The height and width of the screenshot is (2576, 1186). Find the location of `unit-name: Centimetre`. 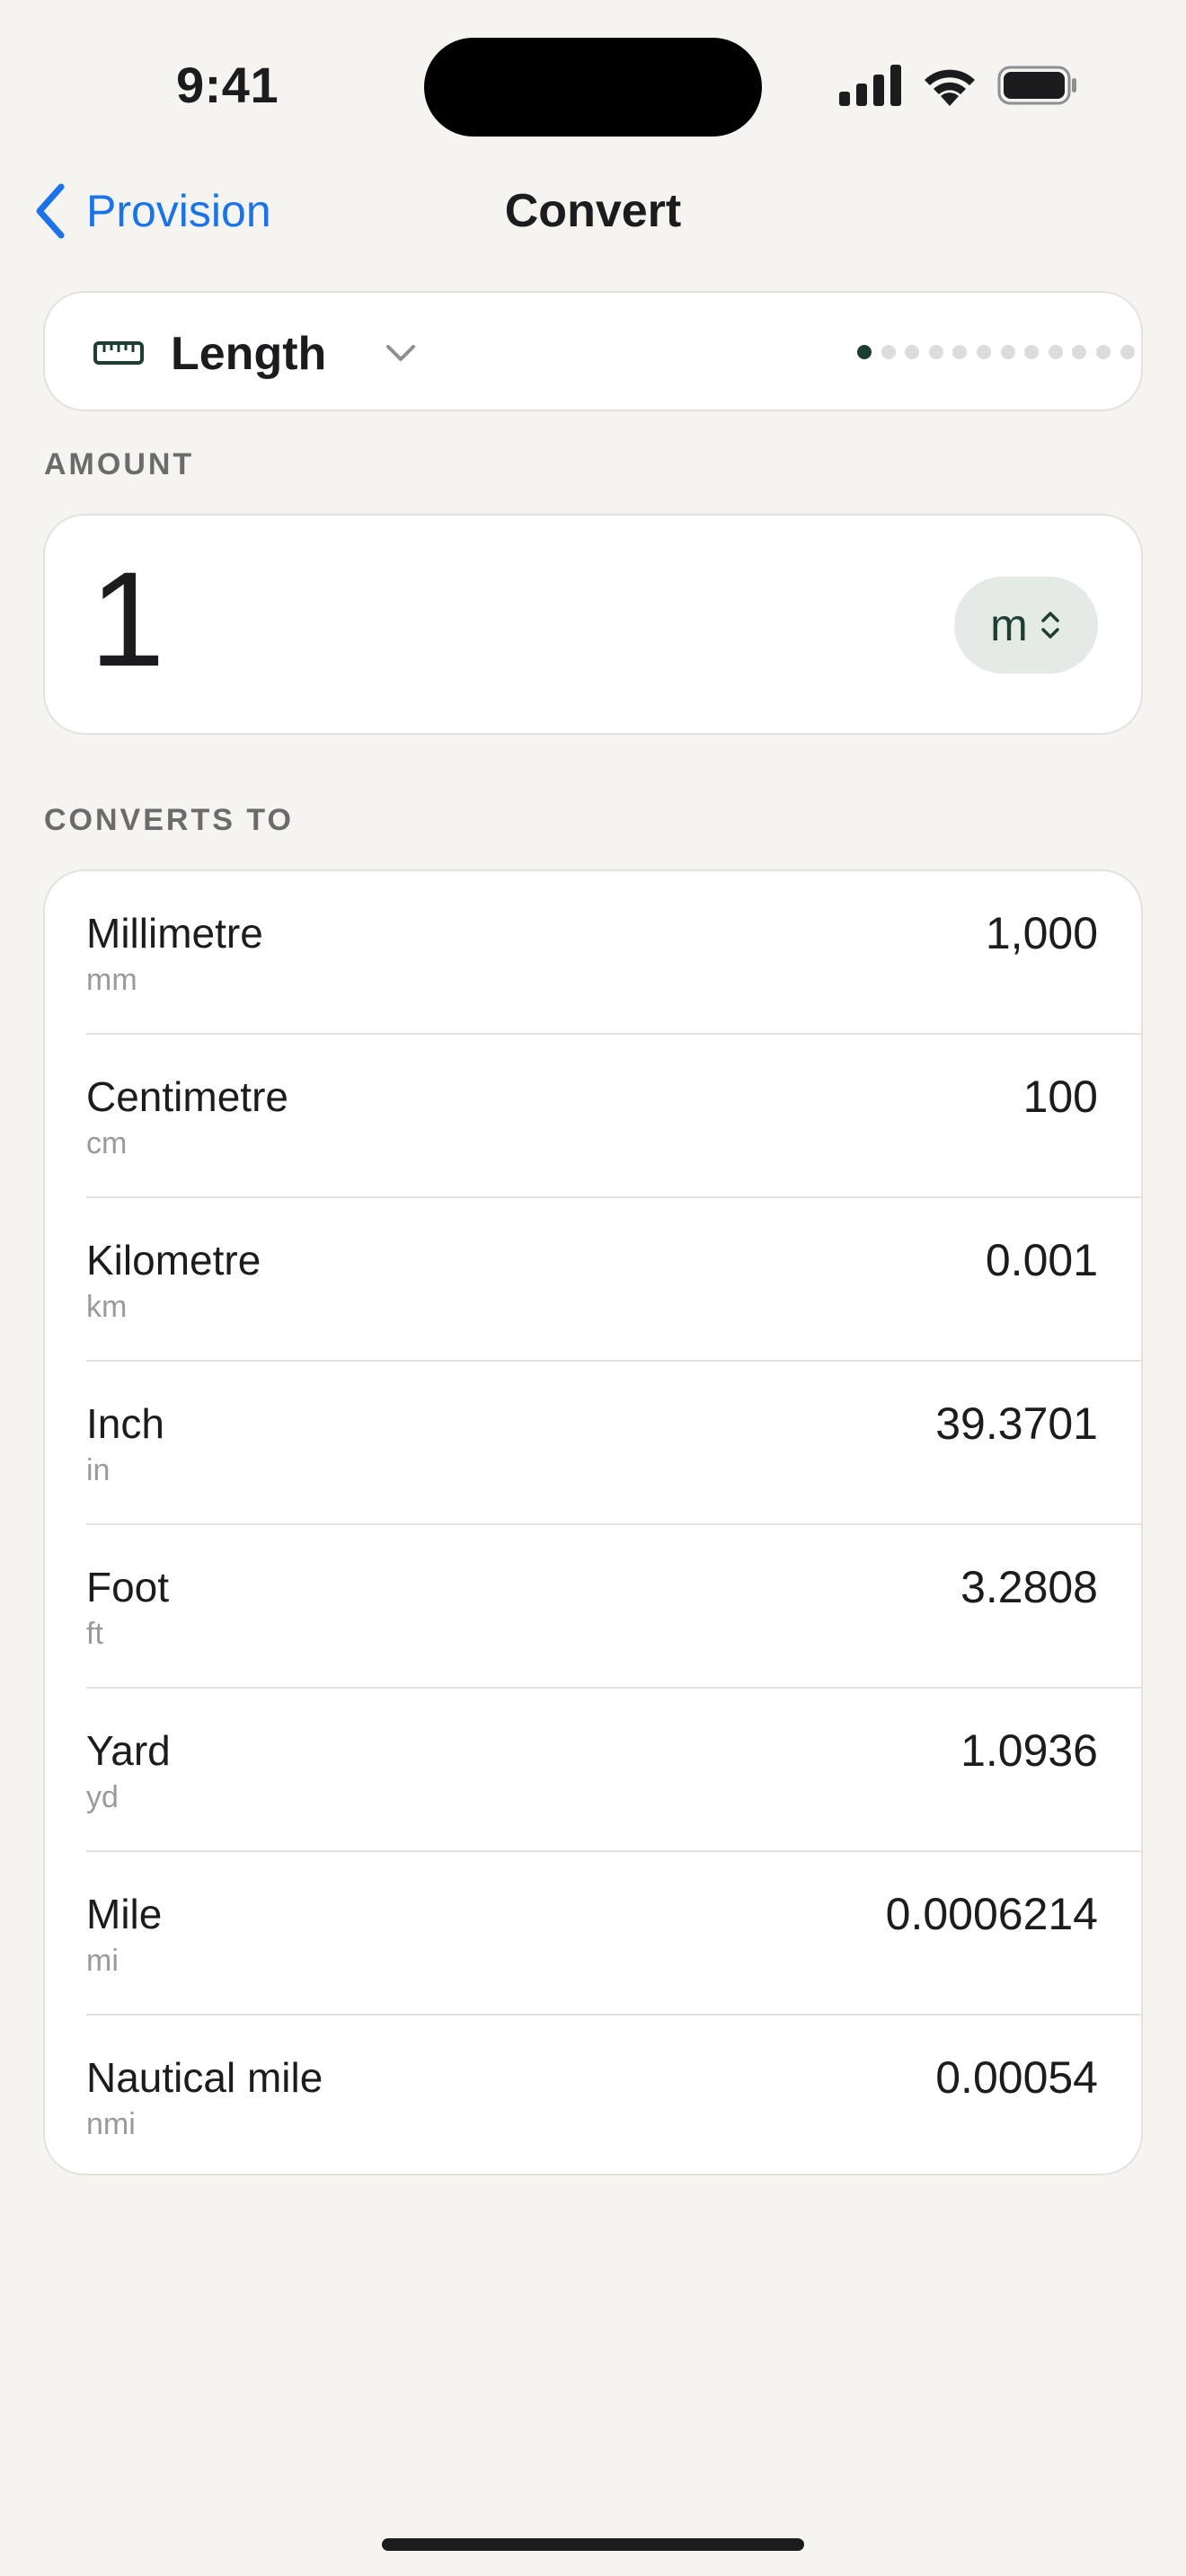

unit-name: Centimetre is located at coordinates (187, 1096).